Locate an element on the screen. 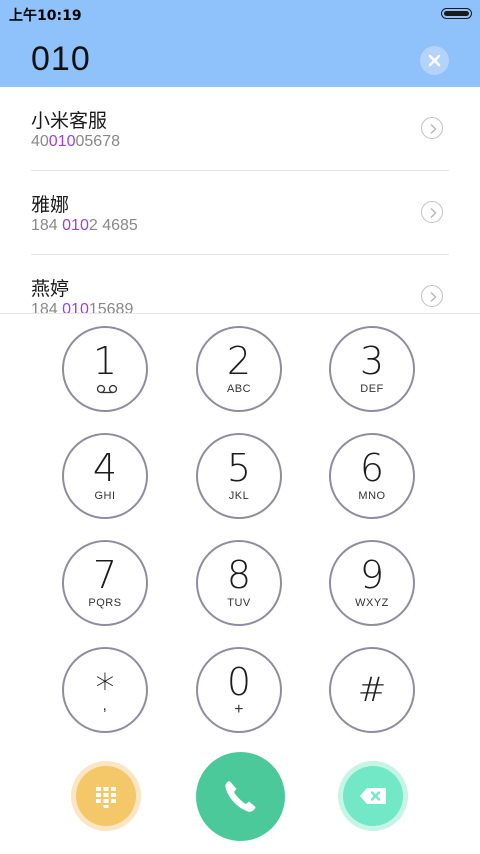  number-suffix: 2 4685 is located at coordinates (113, 225).